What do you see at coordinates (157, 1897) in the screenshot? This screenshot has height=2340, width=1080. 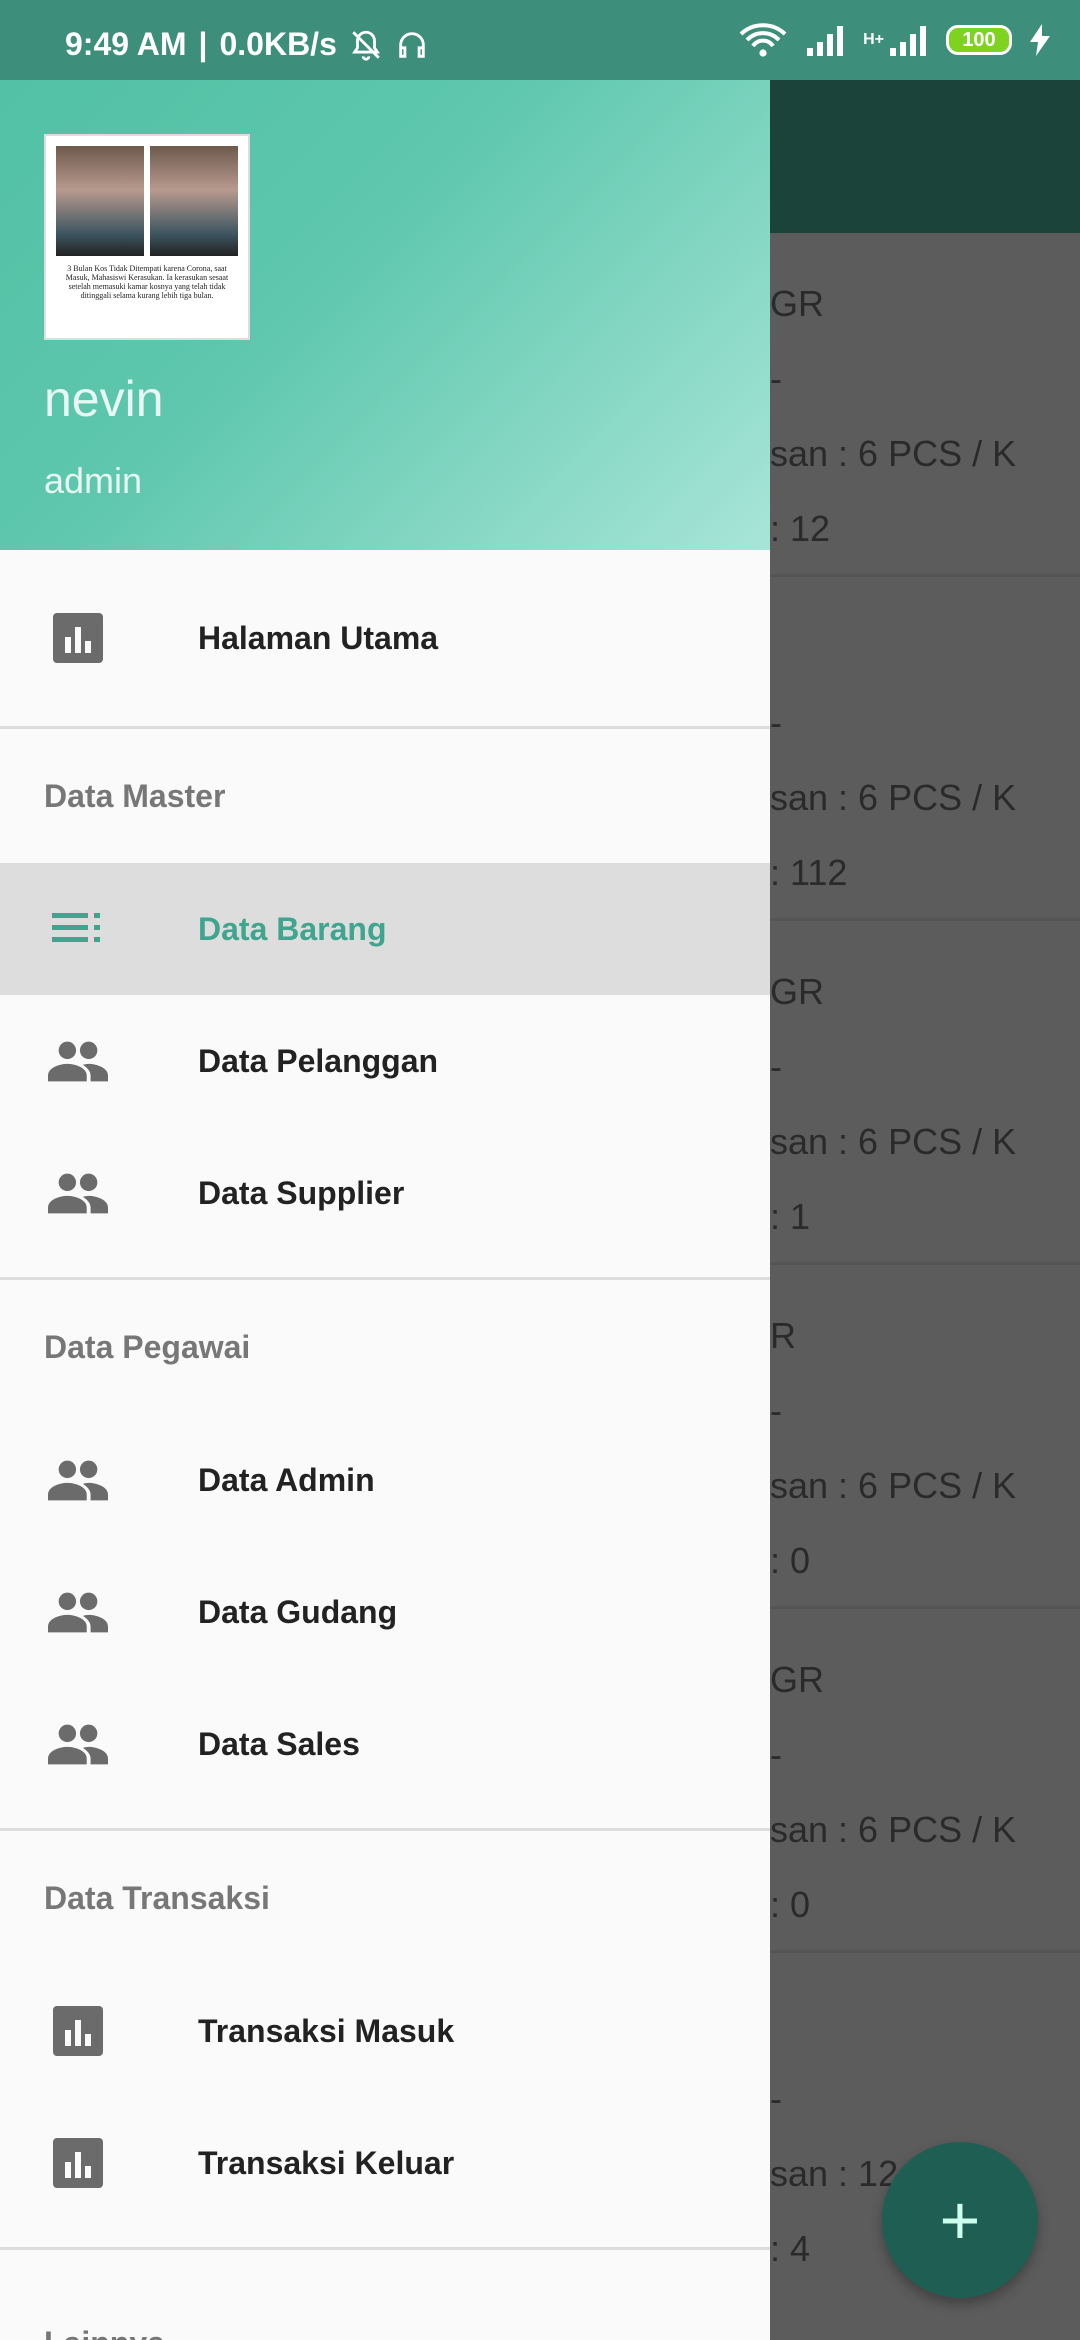 I see `section-title-data-transaksi: Data Transaksi` at bounding box center [157, 1897].